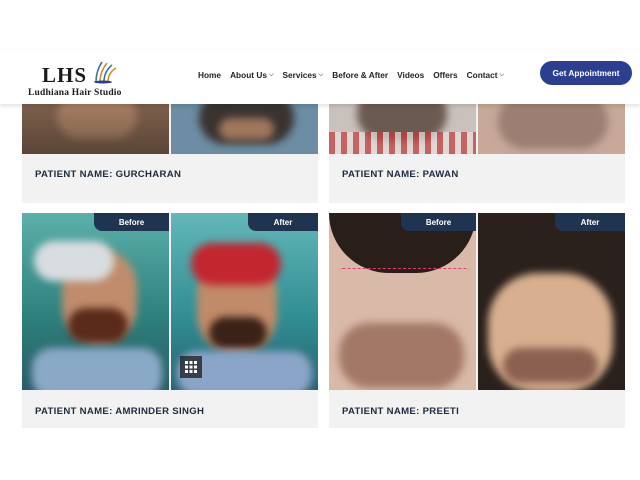 The image size is (640, 480). Describe the element at coordinates (320, 454) in the screenshot. I see `page-blank-area` at that location.